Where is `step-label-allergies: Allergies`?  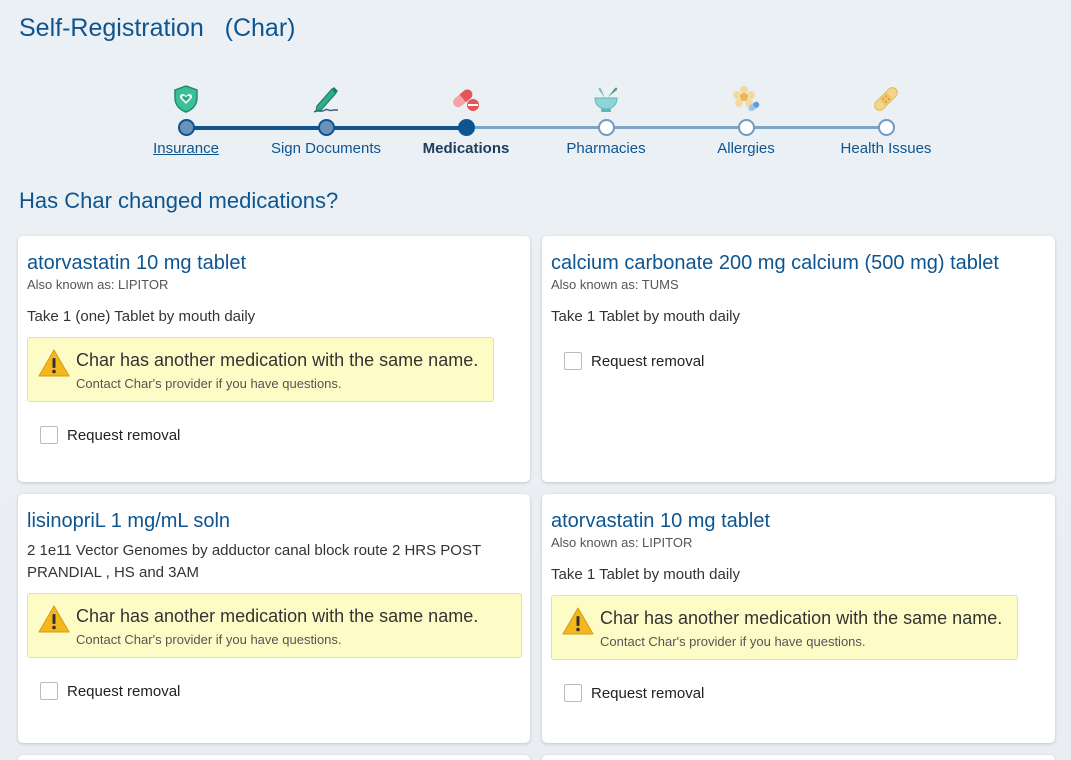 step-label-allergies: Allergies is located at coordinates (746, 148).